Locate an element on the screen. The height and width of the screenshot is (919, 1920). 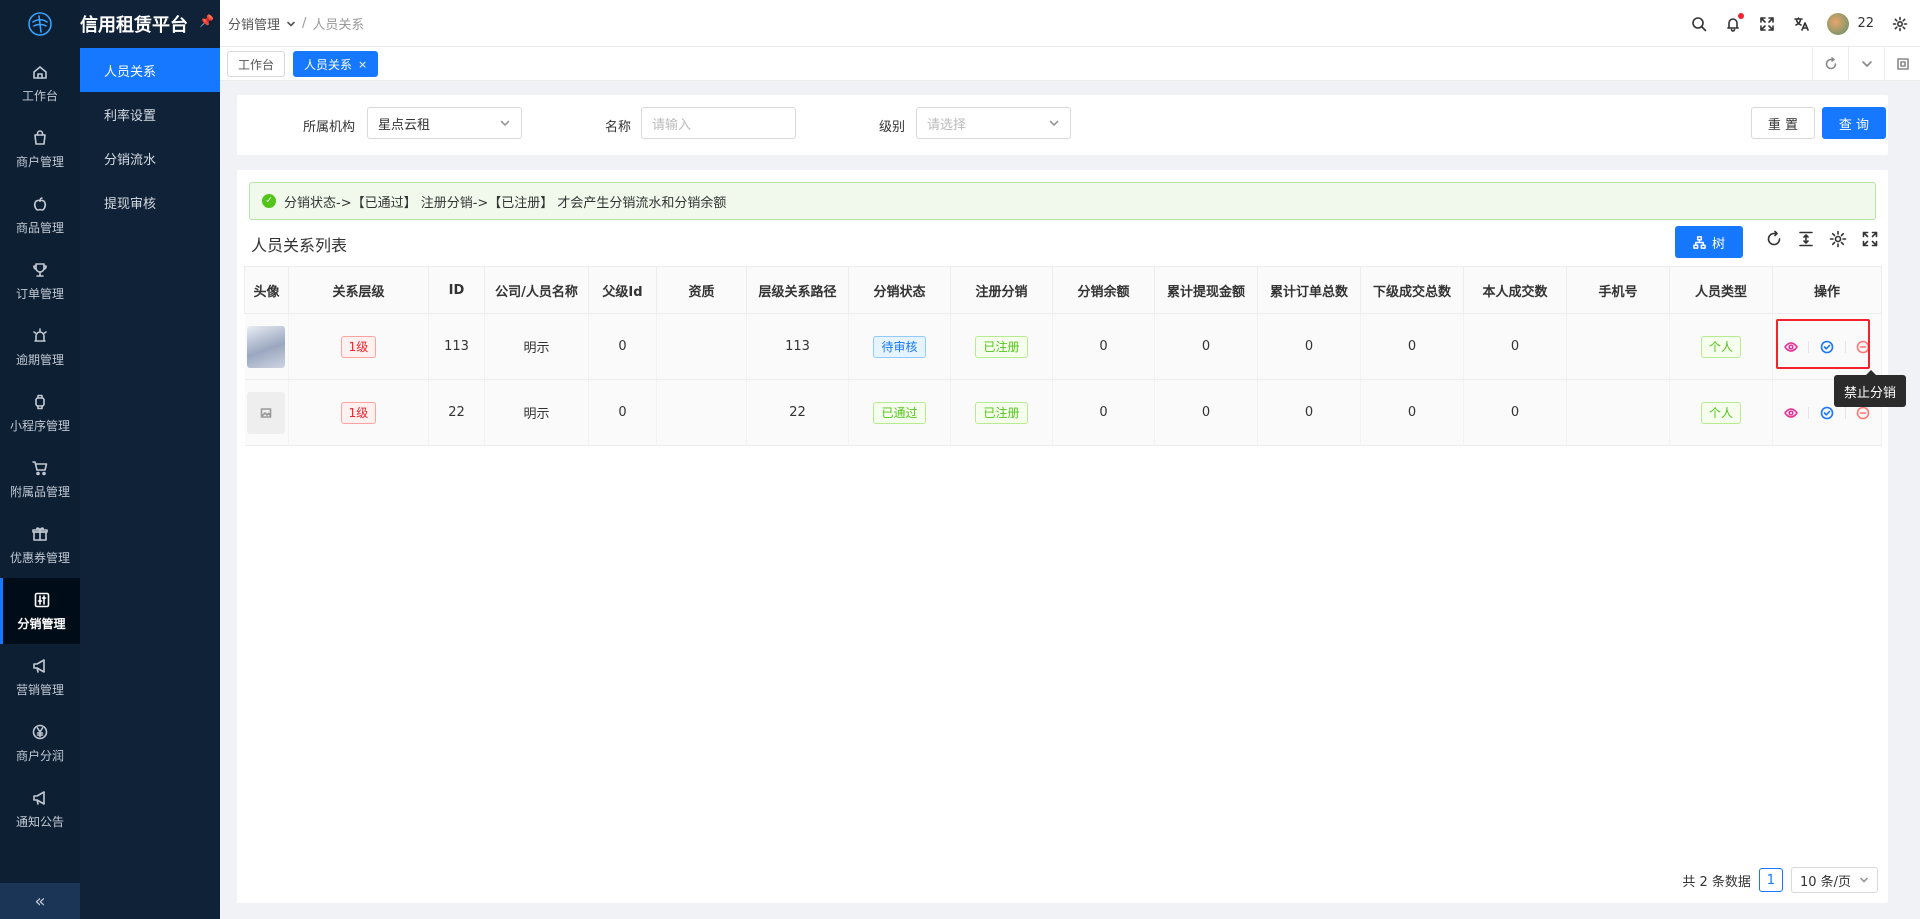
app-logo is located at coordinates (40, 24).